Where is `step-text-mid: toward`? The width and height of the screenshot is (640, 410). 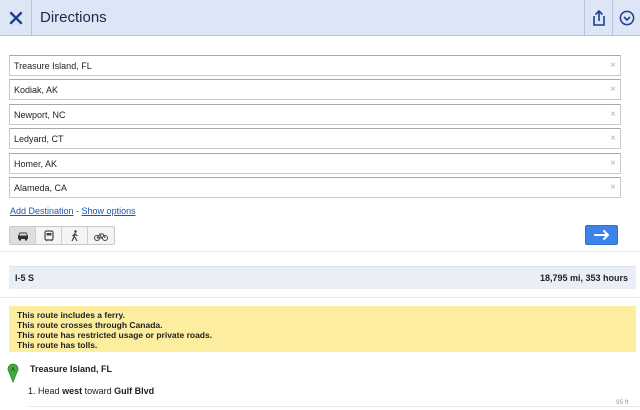
step-text-mid: toward is located at coordinates (98, 391).